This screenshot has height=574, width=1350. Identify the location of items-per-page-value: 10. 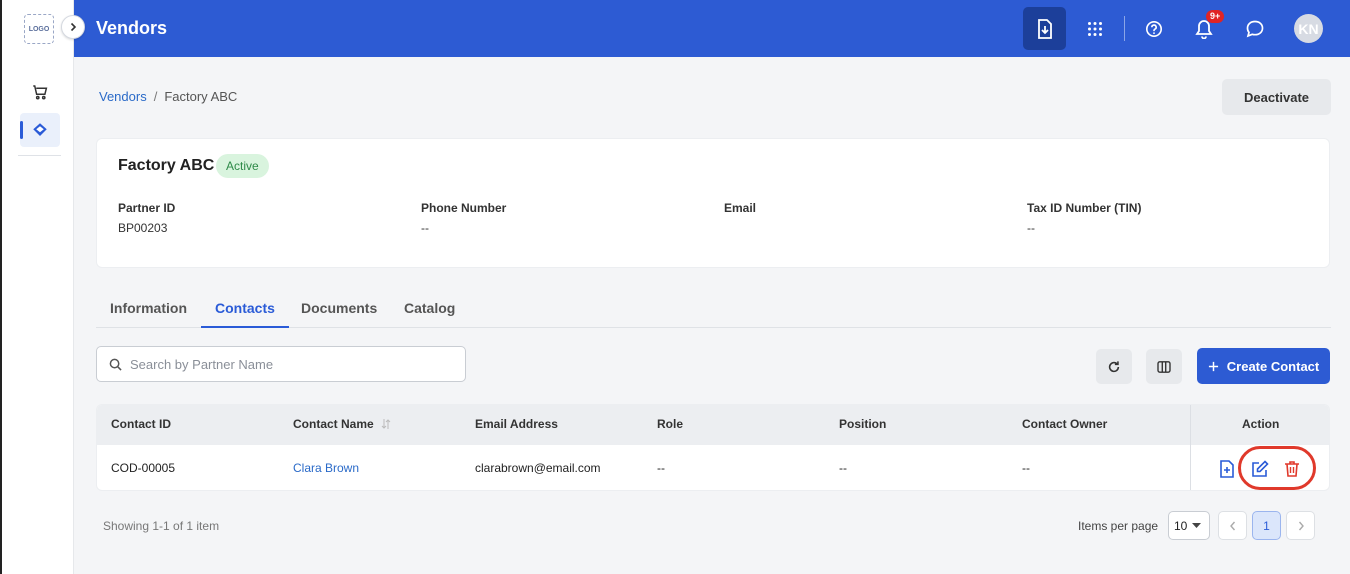
(1181, 525).